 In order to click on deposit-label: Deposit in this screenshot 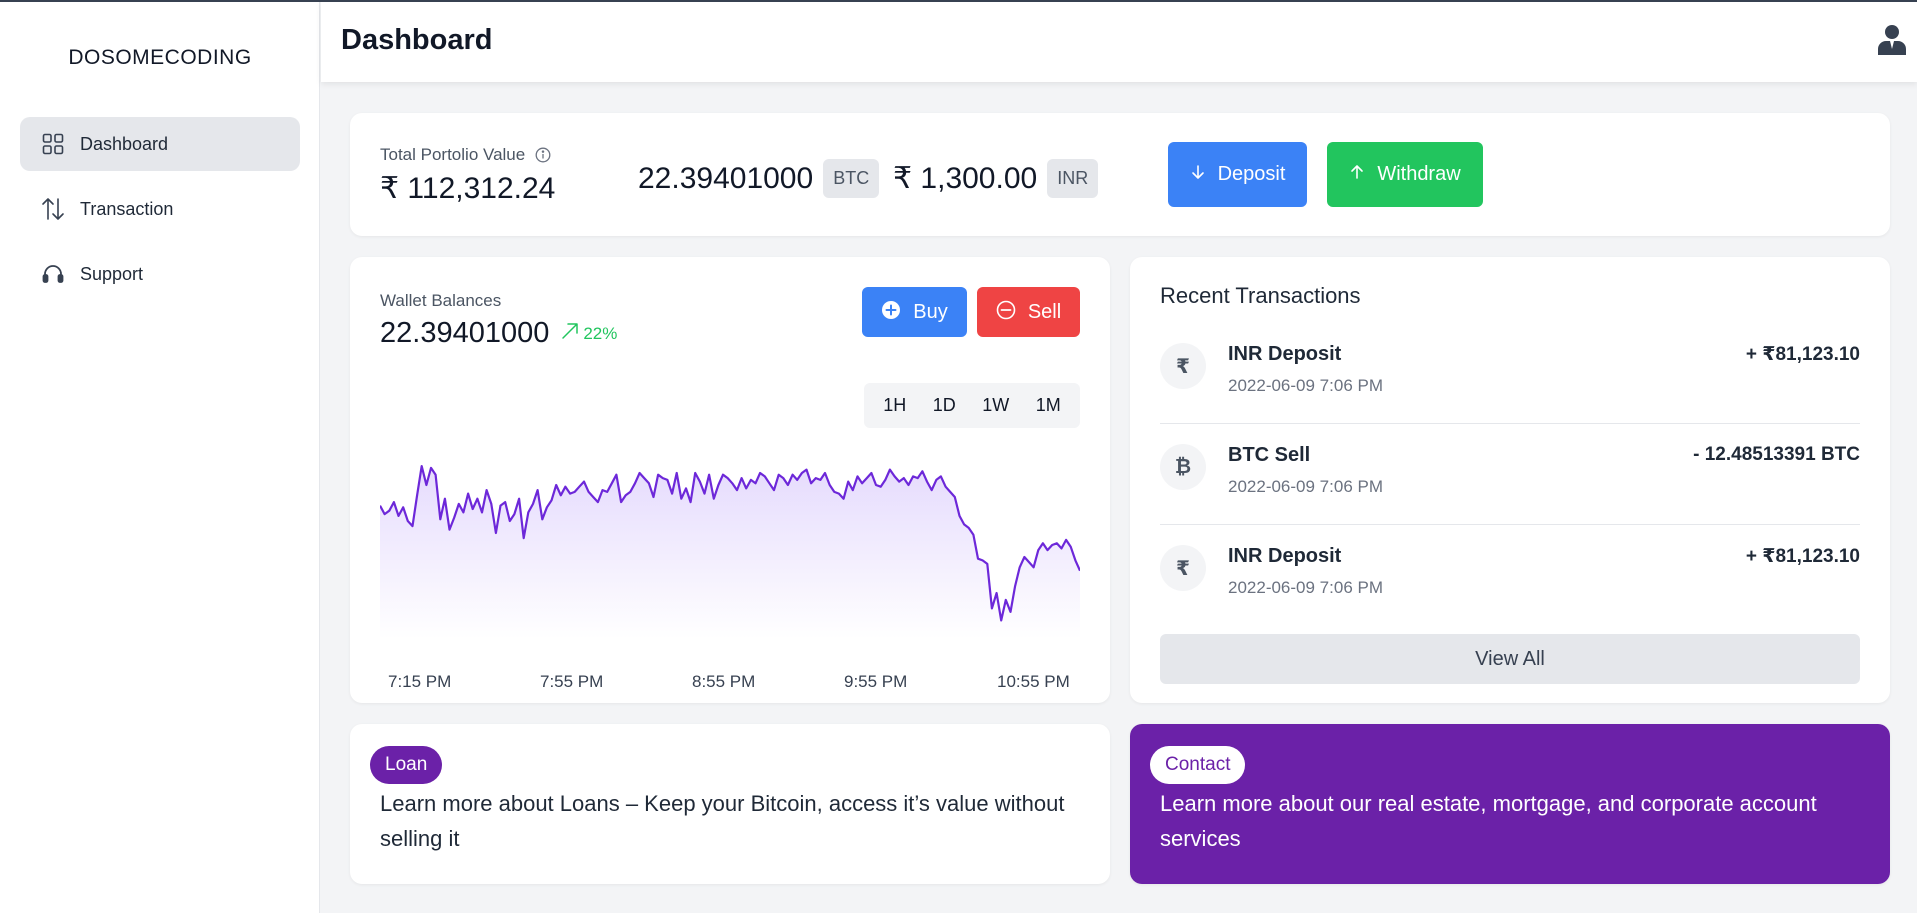, I will do `click(1251, 174)`.